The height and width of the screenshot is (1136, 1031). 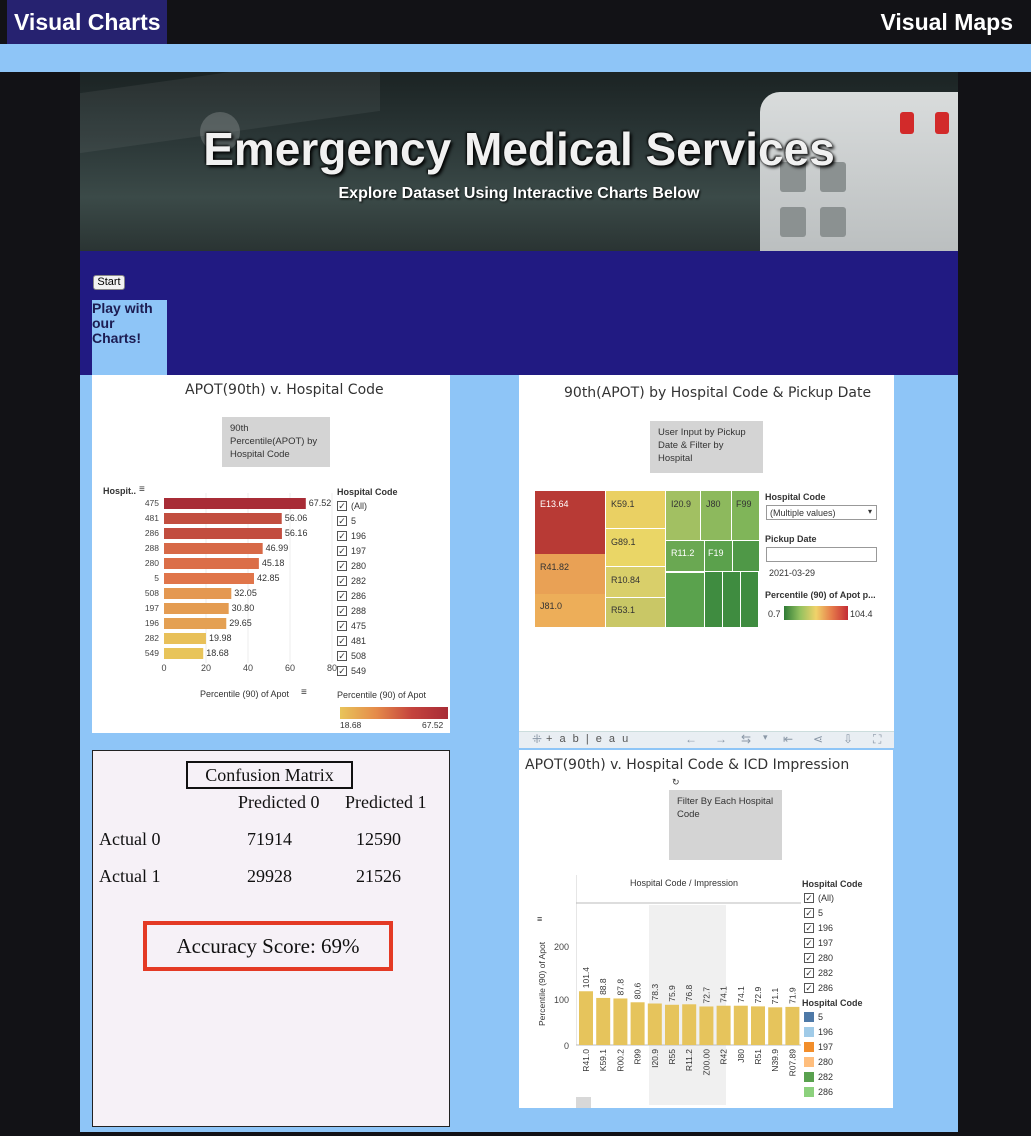 I want to click on filter-checkbox: ✓ 481, so click(x=351, y=641).